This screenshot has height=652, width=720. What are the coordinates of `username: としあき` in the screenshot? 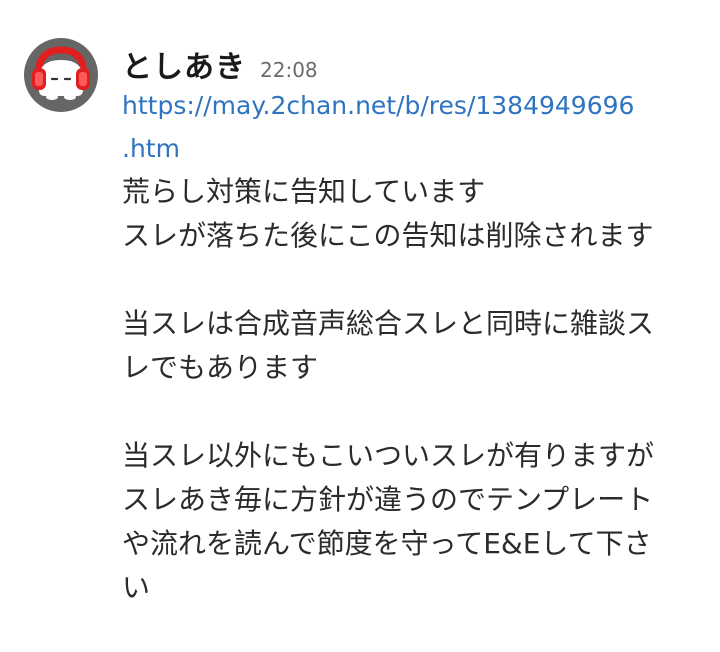 It's located at (184, 64).